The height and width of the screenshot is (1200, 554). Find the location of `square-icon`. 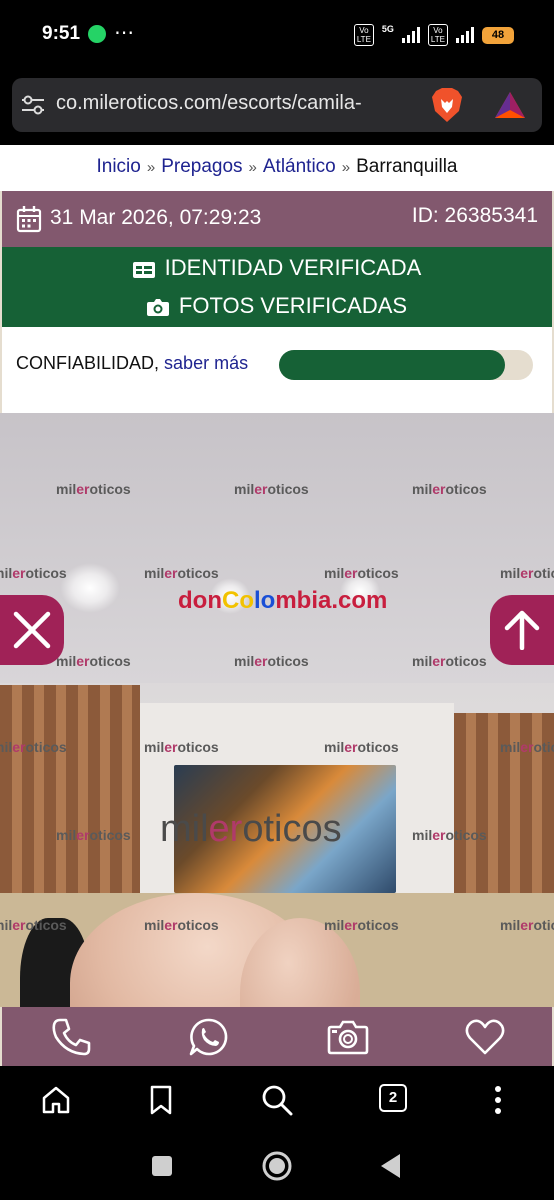

square-icon is located at coordinates (162, 1166).